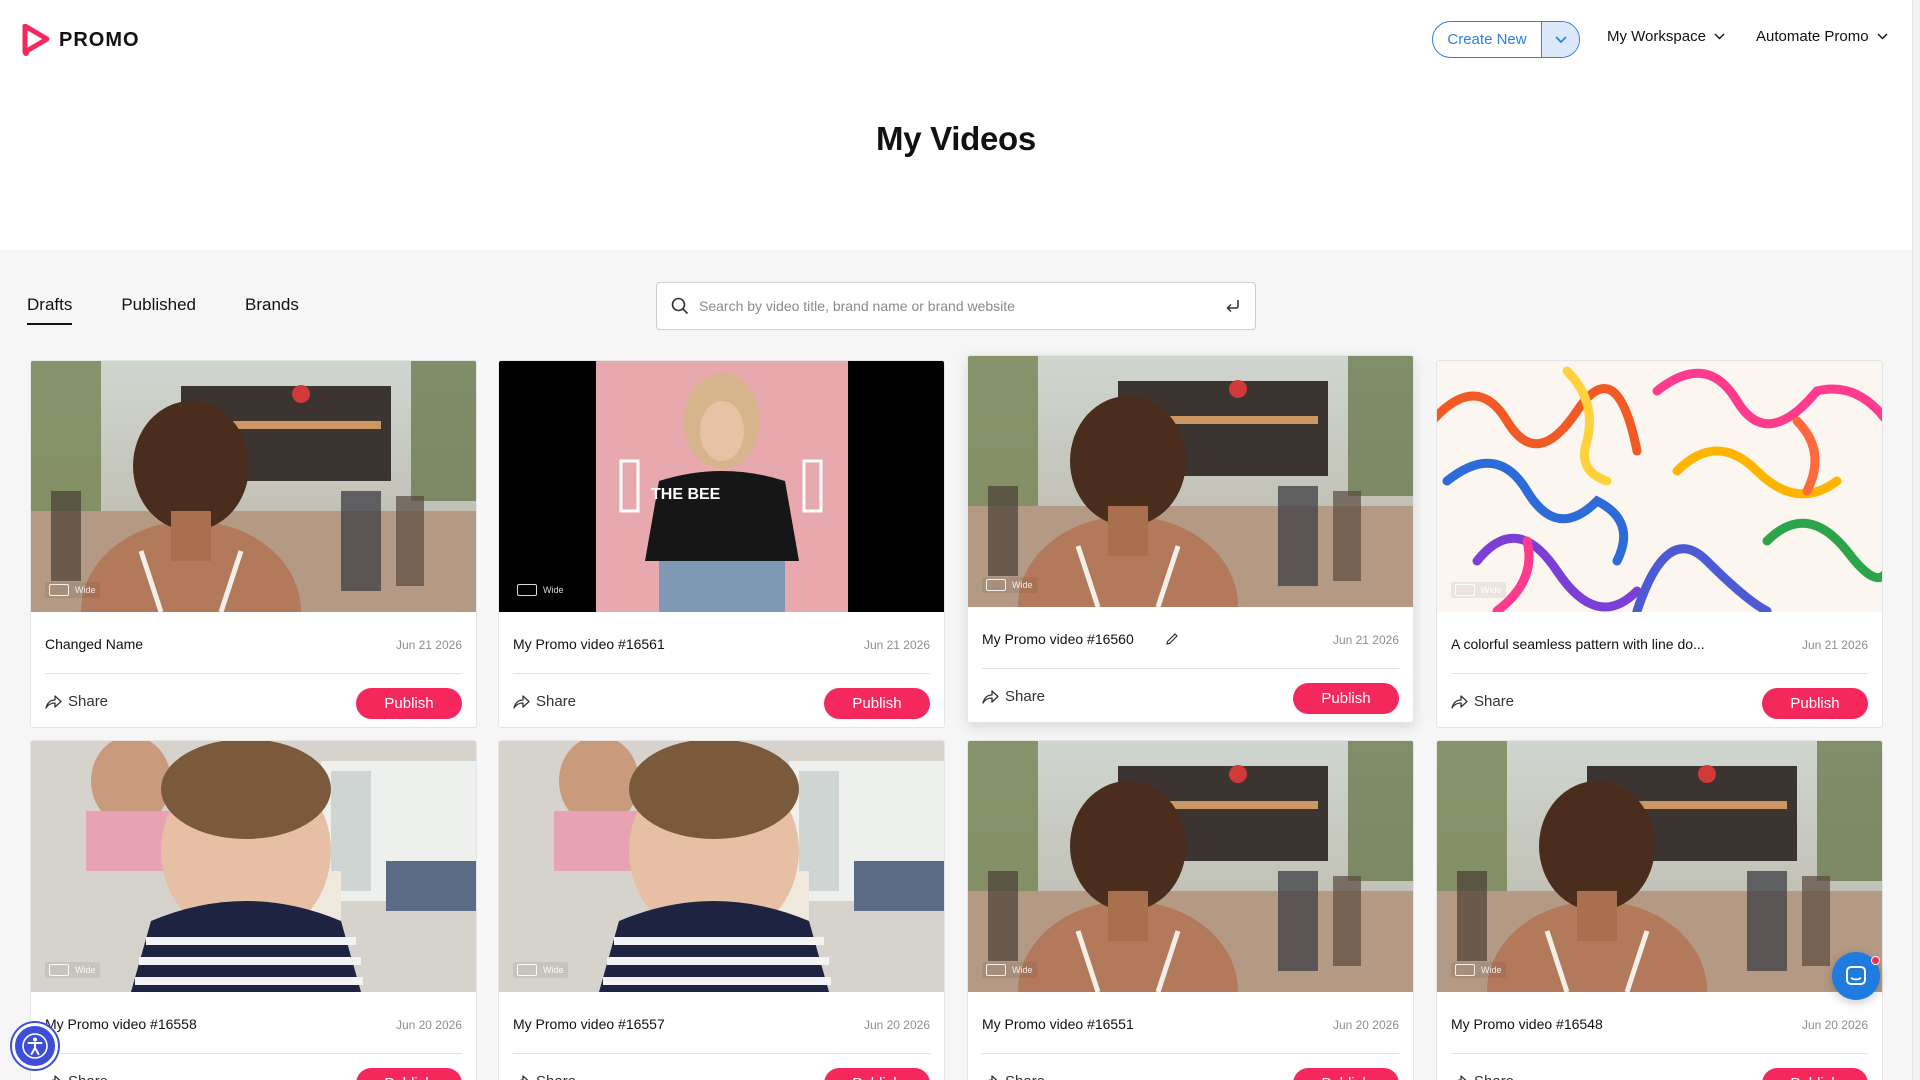 Image resolution: width=1920 pixels, height=1080 pixels. I want to click on promo-logo-icon, so click(36, 40).